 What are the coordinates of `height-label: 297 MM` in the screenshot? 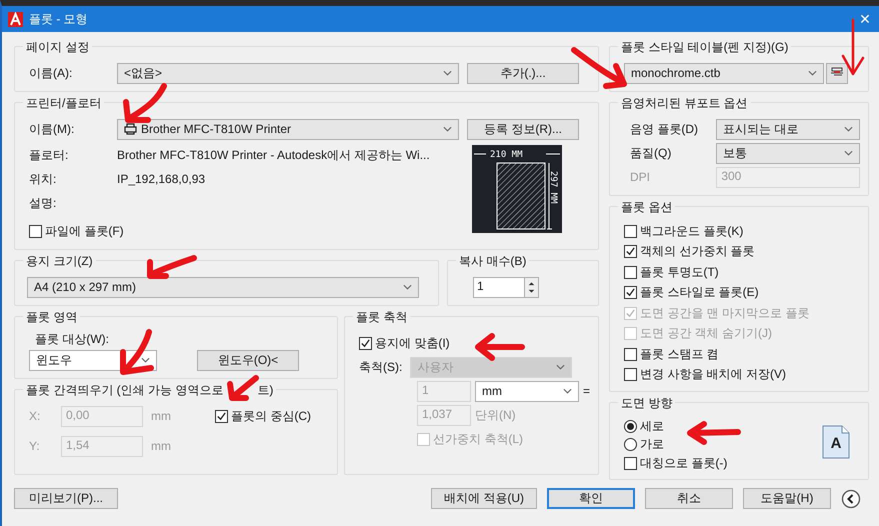 It's located at (553, 187).